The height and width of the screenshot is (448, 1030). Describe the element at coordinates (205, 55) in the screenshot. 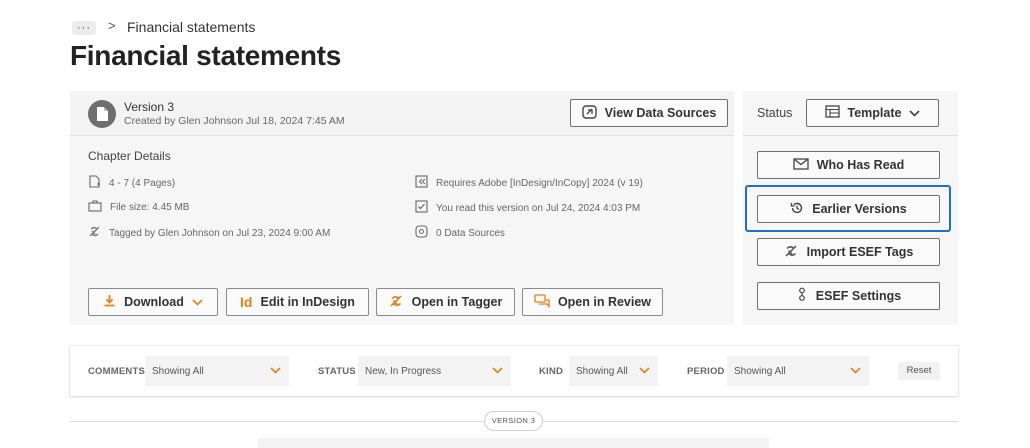

I see `page-title: Financial statements` at that location.